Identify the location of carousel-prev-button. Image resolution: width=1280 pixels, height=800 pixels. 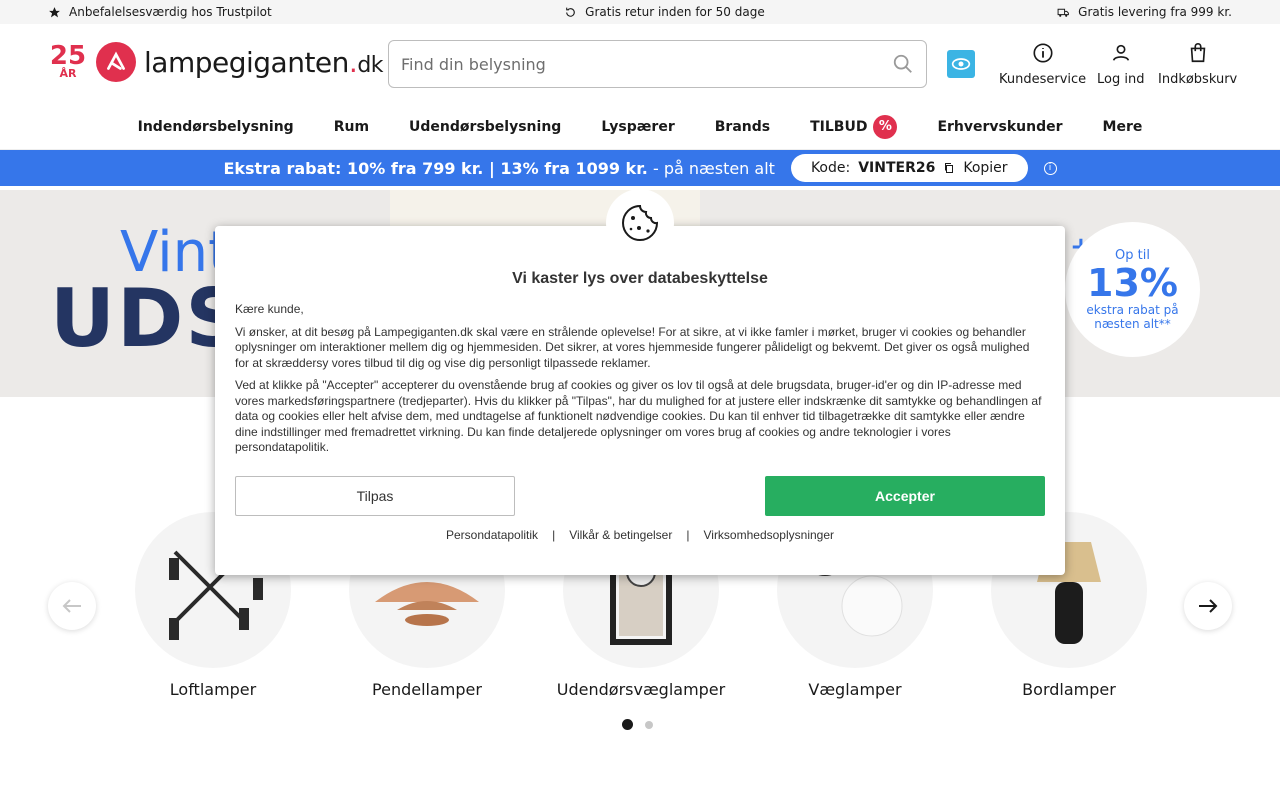
(72, 606).